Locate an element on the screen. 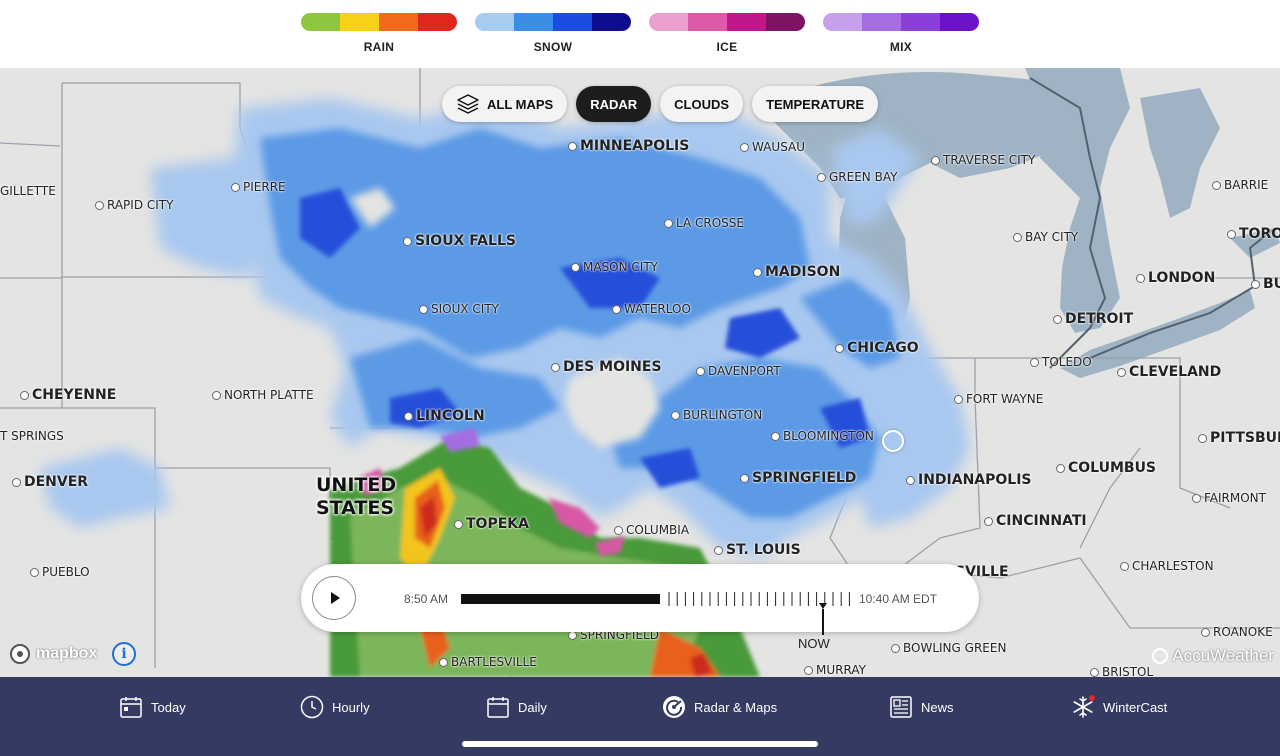  city-mason-city: MASON CITY is located at coordinates (614, 267).